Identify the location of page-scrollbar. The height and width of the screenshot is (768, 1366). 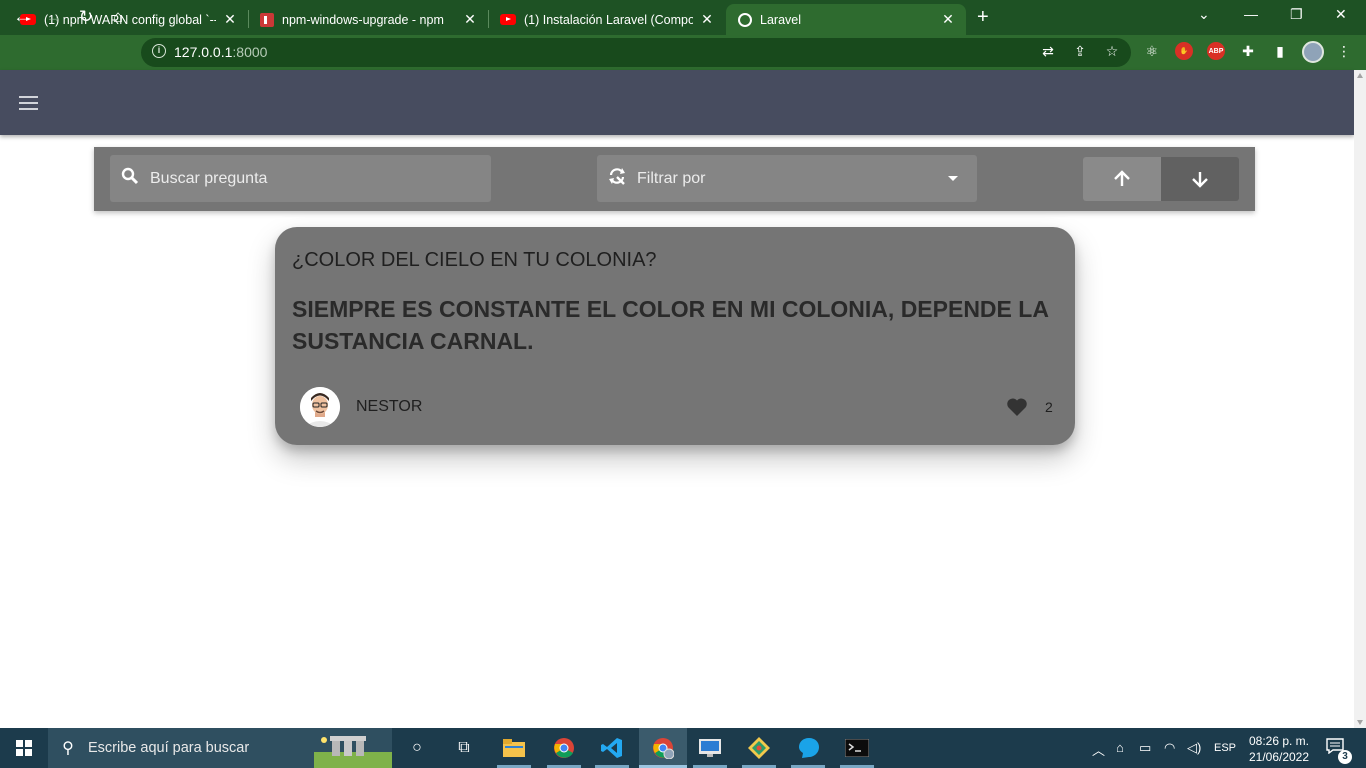
(1360, 399).